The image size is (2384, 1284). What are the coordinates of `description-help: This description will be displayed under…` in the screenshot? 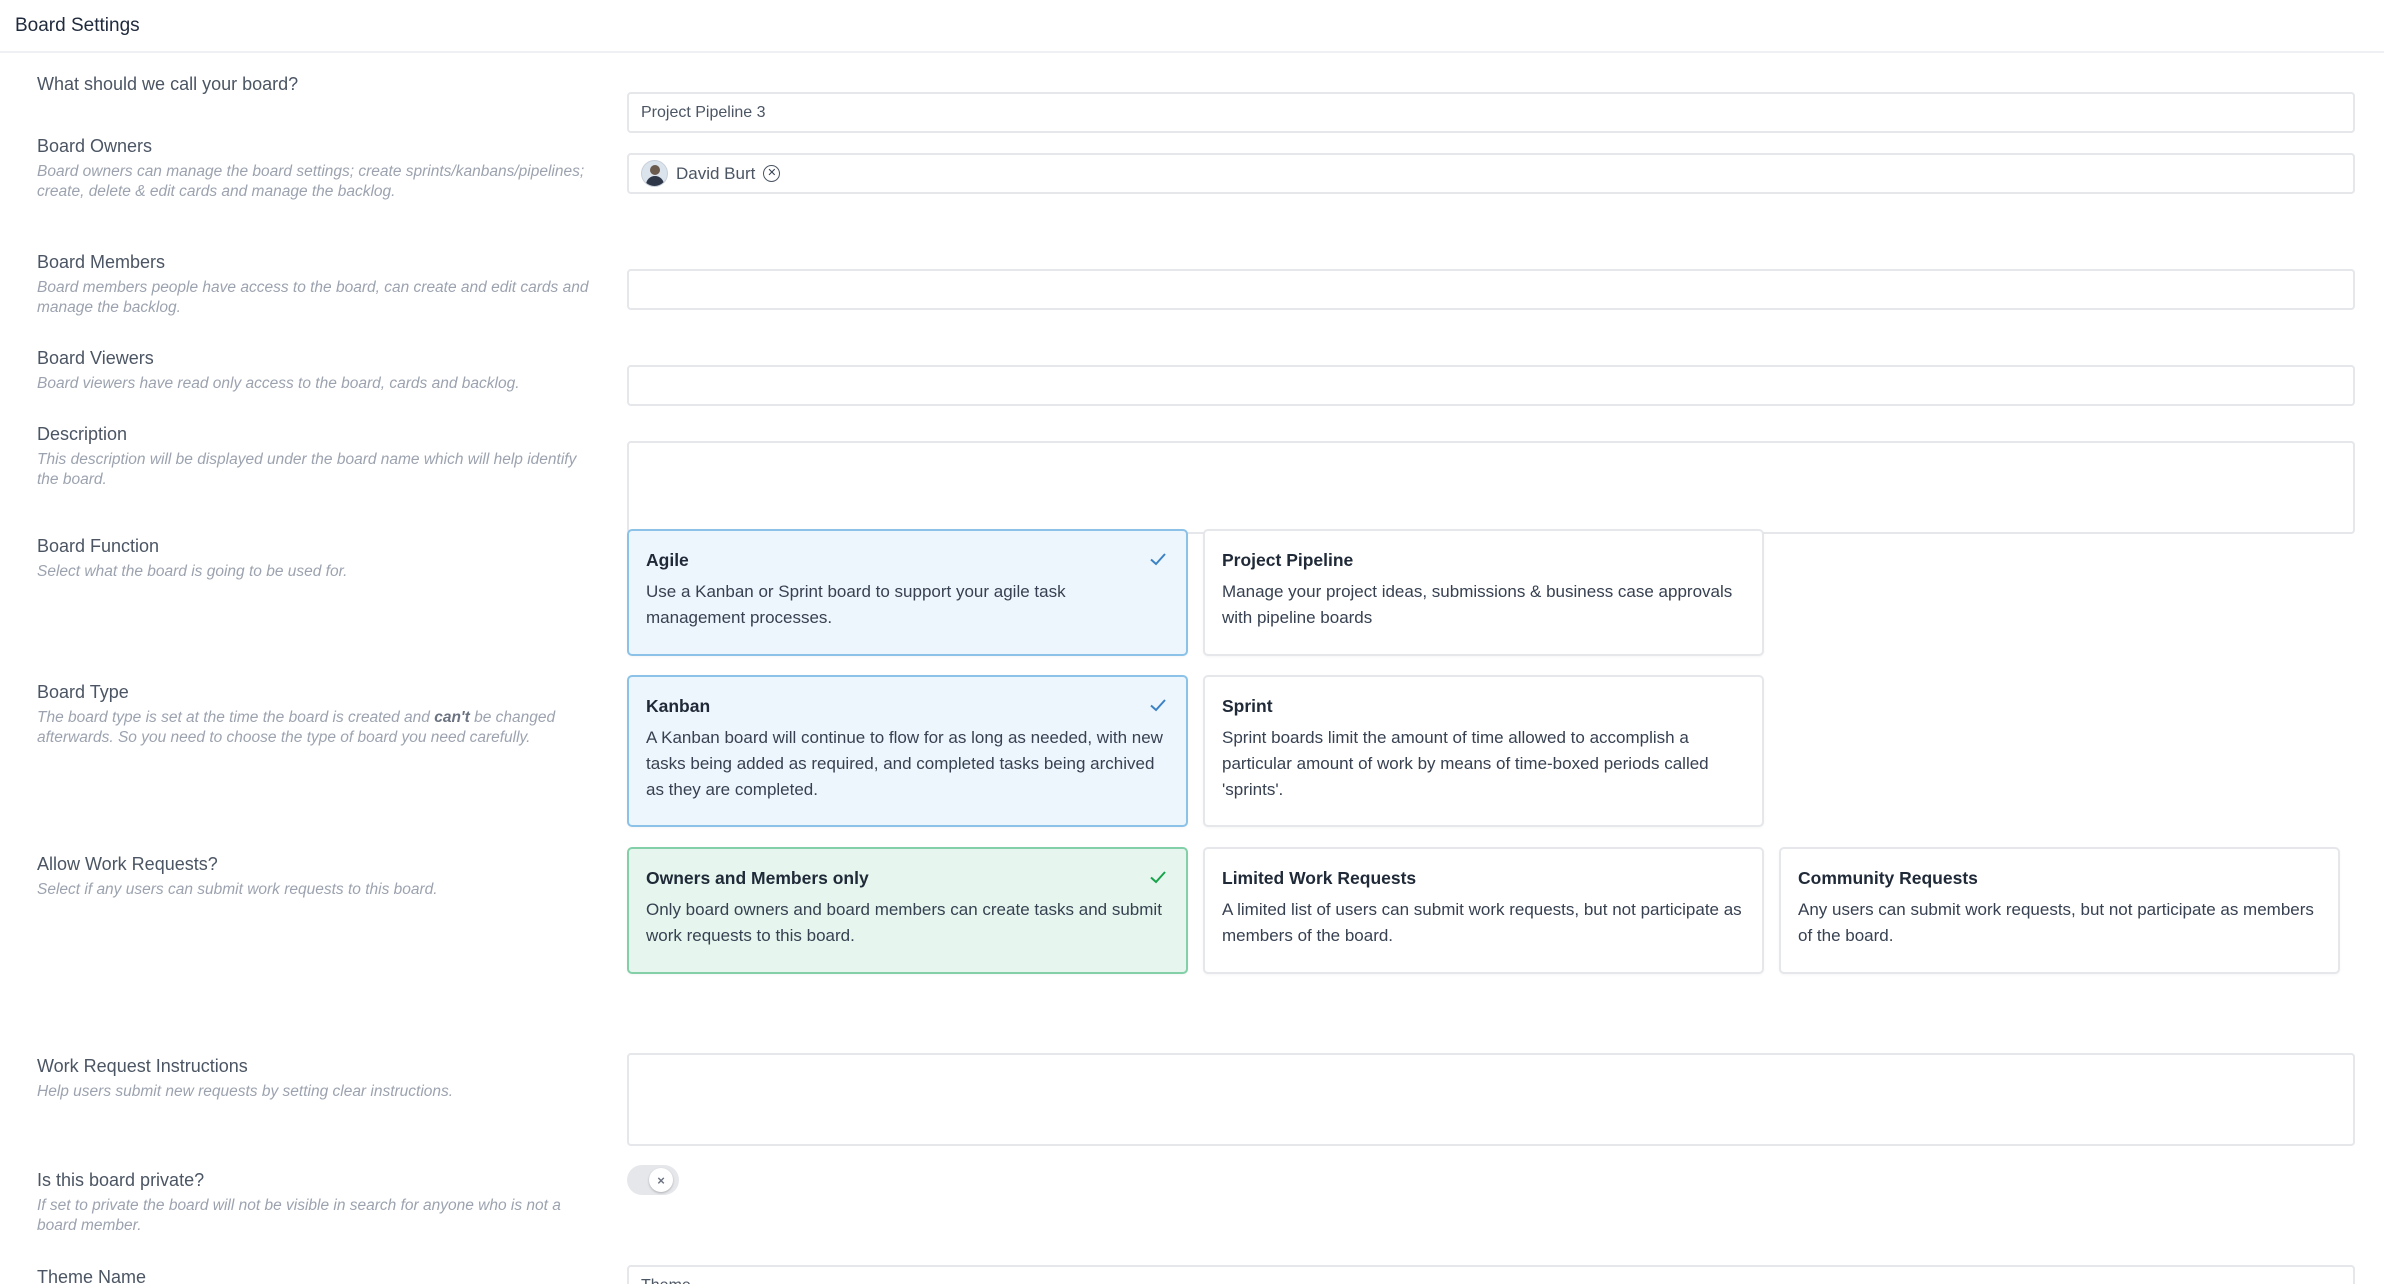 It's located at (307, 469).